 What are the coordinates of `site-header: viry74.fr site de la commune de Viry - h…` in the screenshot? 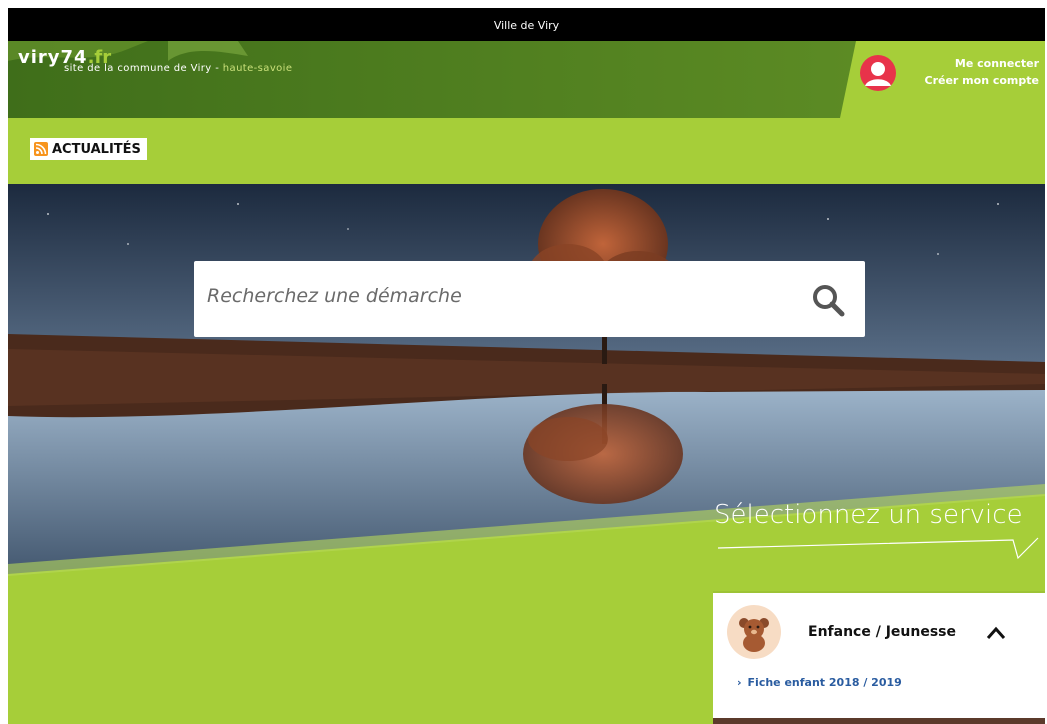 It's located at (526, 79).